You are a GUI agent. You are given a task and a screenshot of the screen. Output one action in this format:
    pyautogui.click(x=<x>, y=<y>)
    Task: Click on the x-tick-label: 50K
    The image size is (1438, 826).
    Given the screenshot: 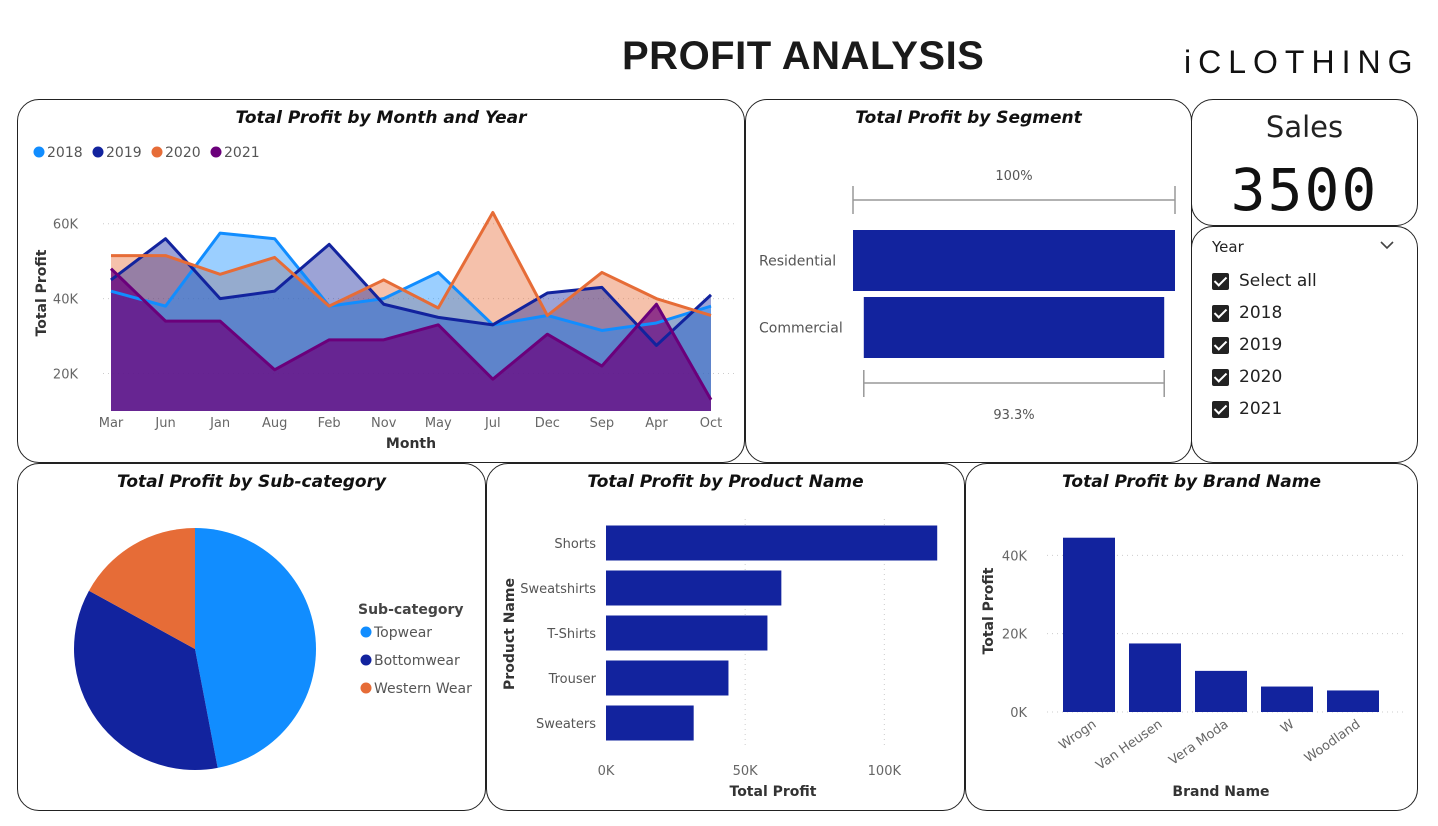 What is the action you would take?
    pyautogui.click(x=746, y=771)
    